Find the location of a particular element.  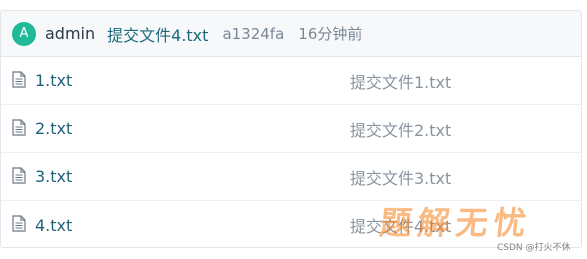

file-name-link: 2.txt is located at coordinates (53, 128).